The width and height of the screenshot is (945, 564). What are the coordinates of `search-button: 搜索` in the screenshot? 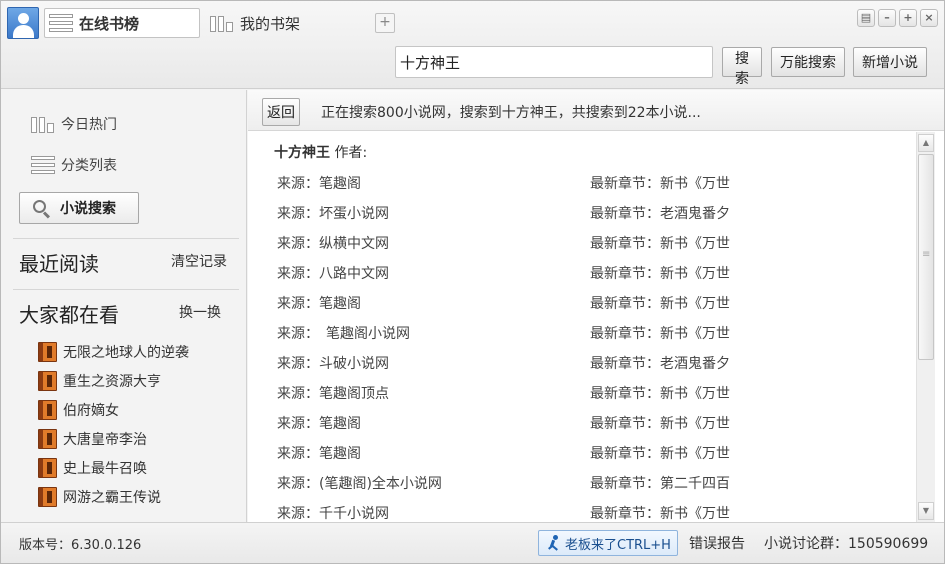 It's located at (742, 67).